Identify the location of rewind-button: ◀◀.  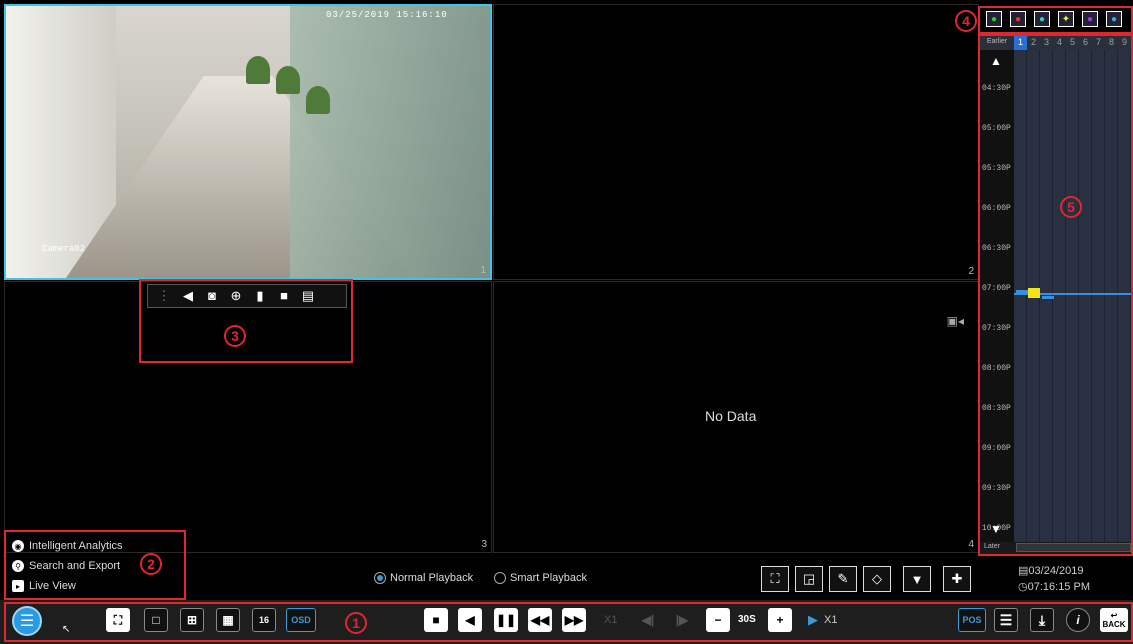
(540, 620).